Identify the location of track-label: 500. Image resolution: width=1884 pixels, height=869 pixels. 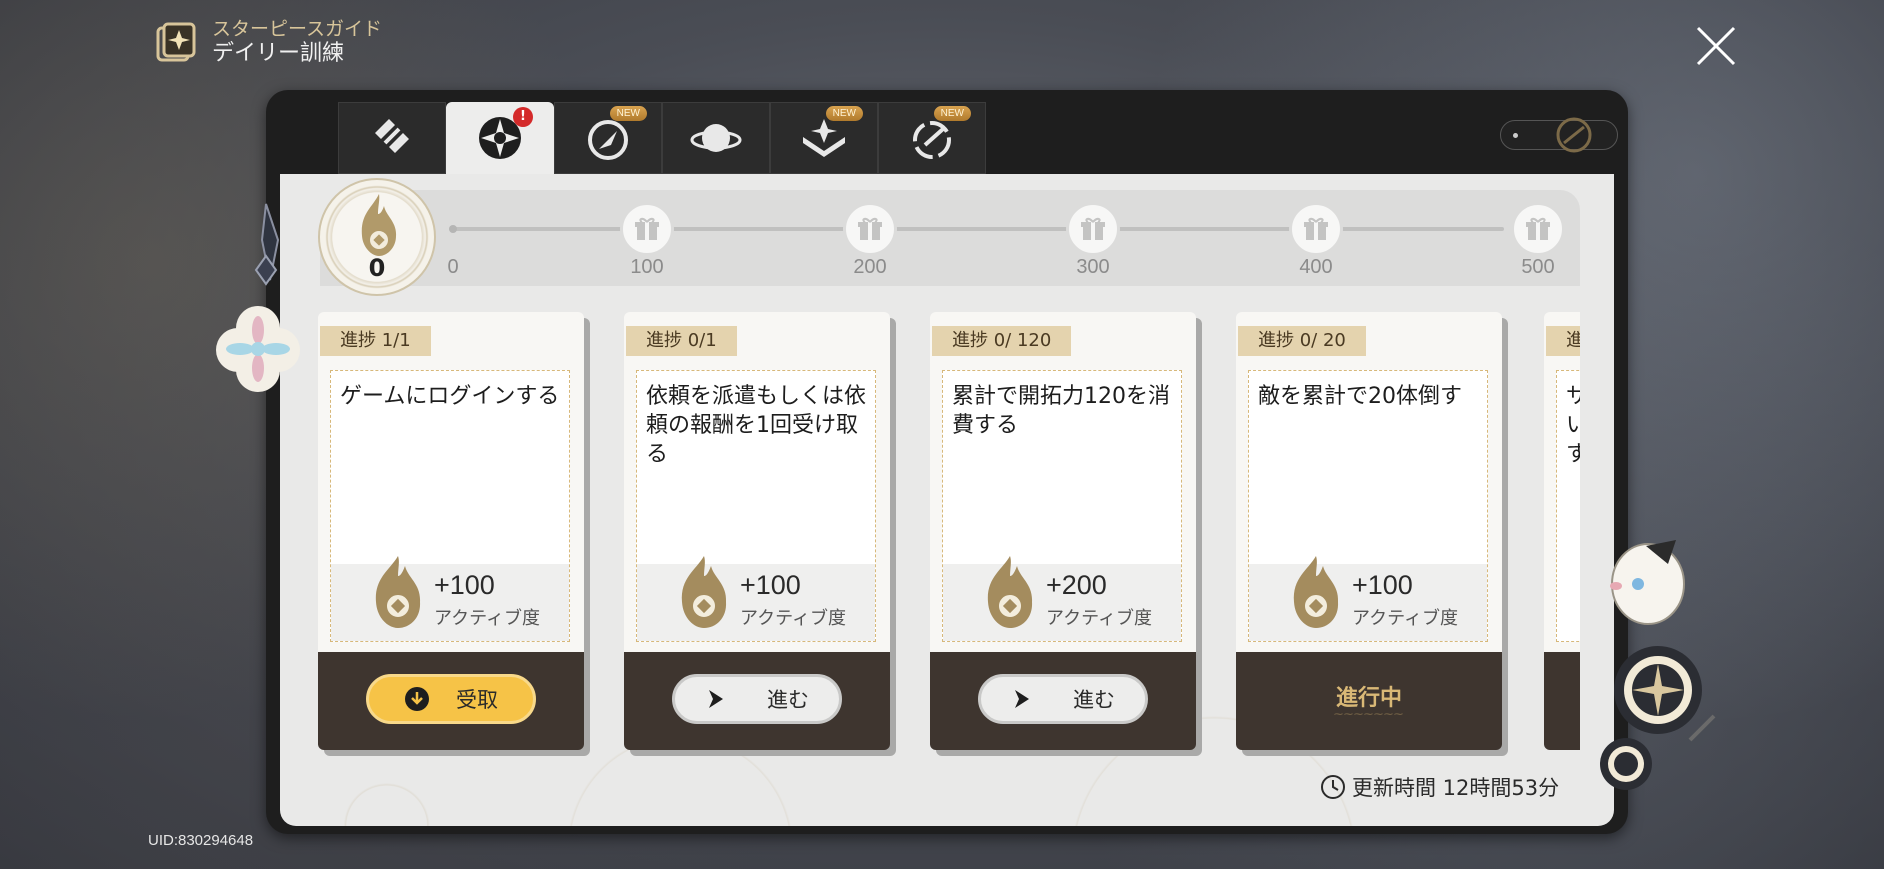
(1538, 267).